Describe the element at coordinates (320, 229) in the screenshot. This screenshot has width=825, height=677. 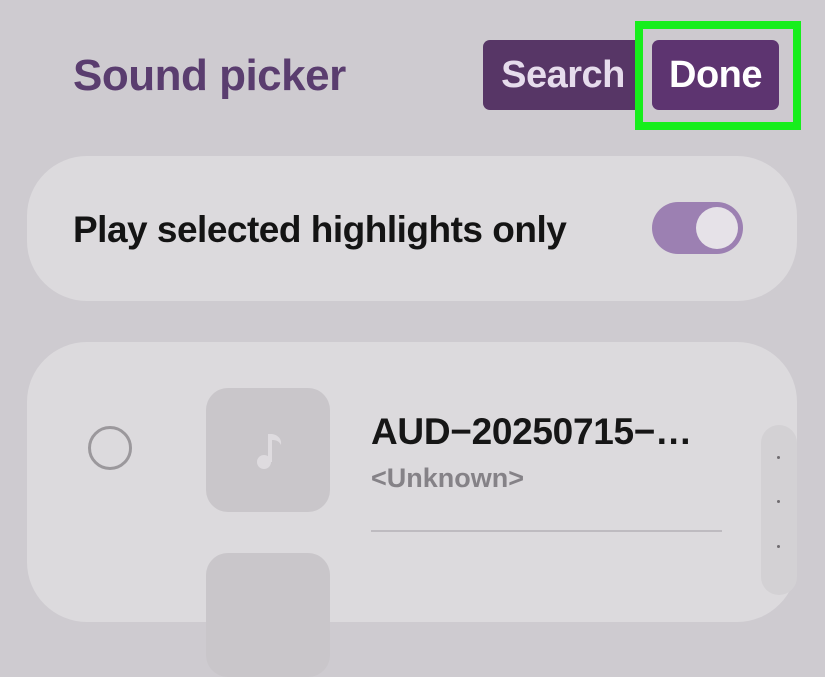
I see `highlights-toggle-label: Play selected highlights only` at that location.